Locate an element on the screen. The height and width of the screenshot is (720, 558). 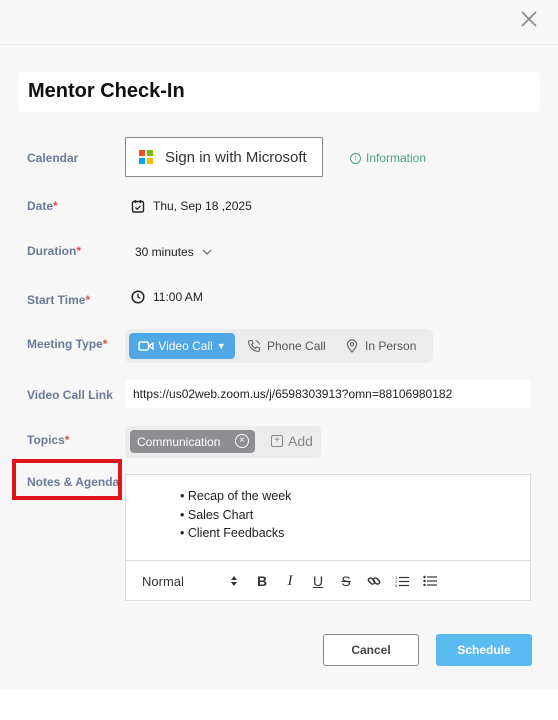
in-person-option: In Person is located at coordinates (381, 346).